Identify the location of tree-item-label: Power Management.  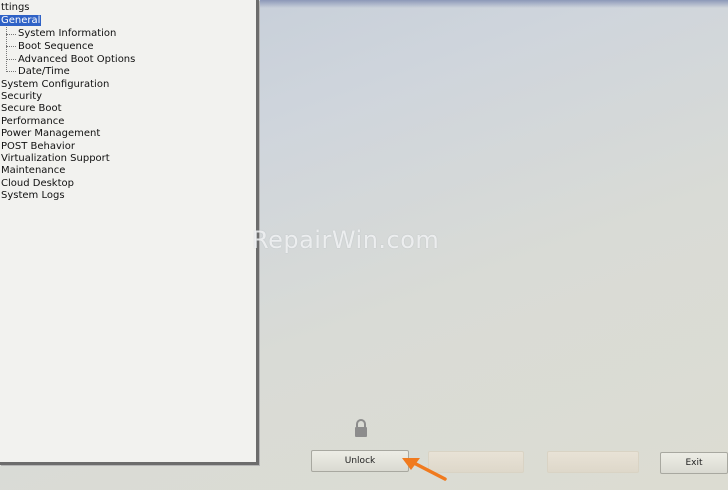
(51, 133).